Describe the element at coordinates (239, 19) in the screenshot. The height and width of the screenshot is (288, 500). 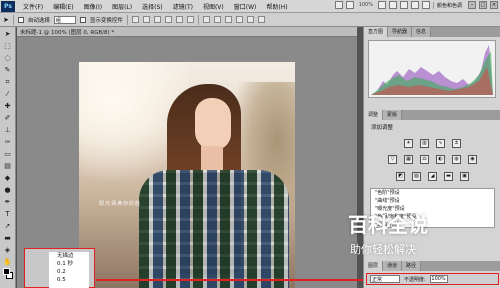
I see `distribute-left-icon` at that location.